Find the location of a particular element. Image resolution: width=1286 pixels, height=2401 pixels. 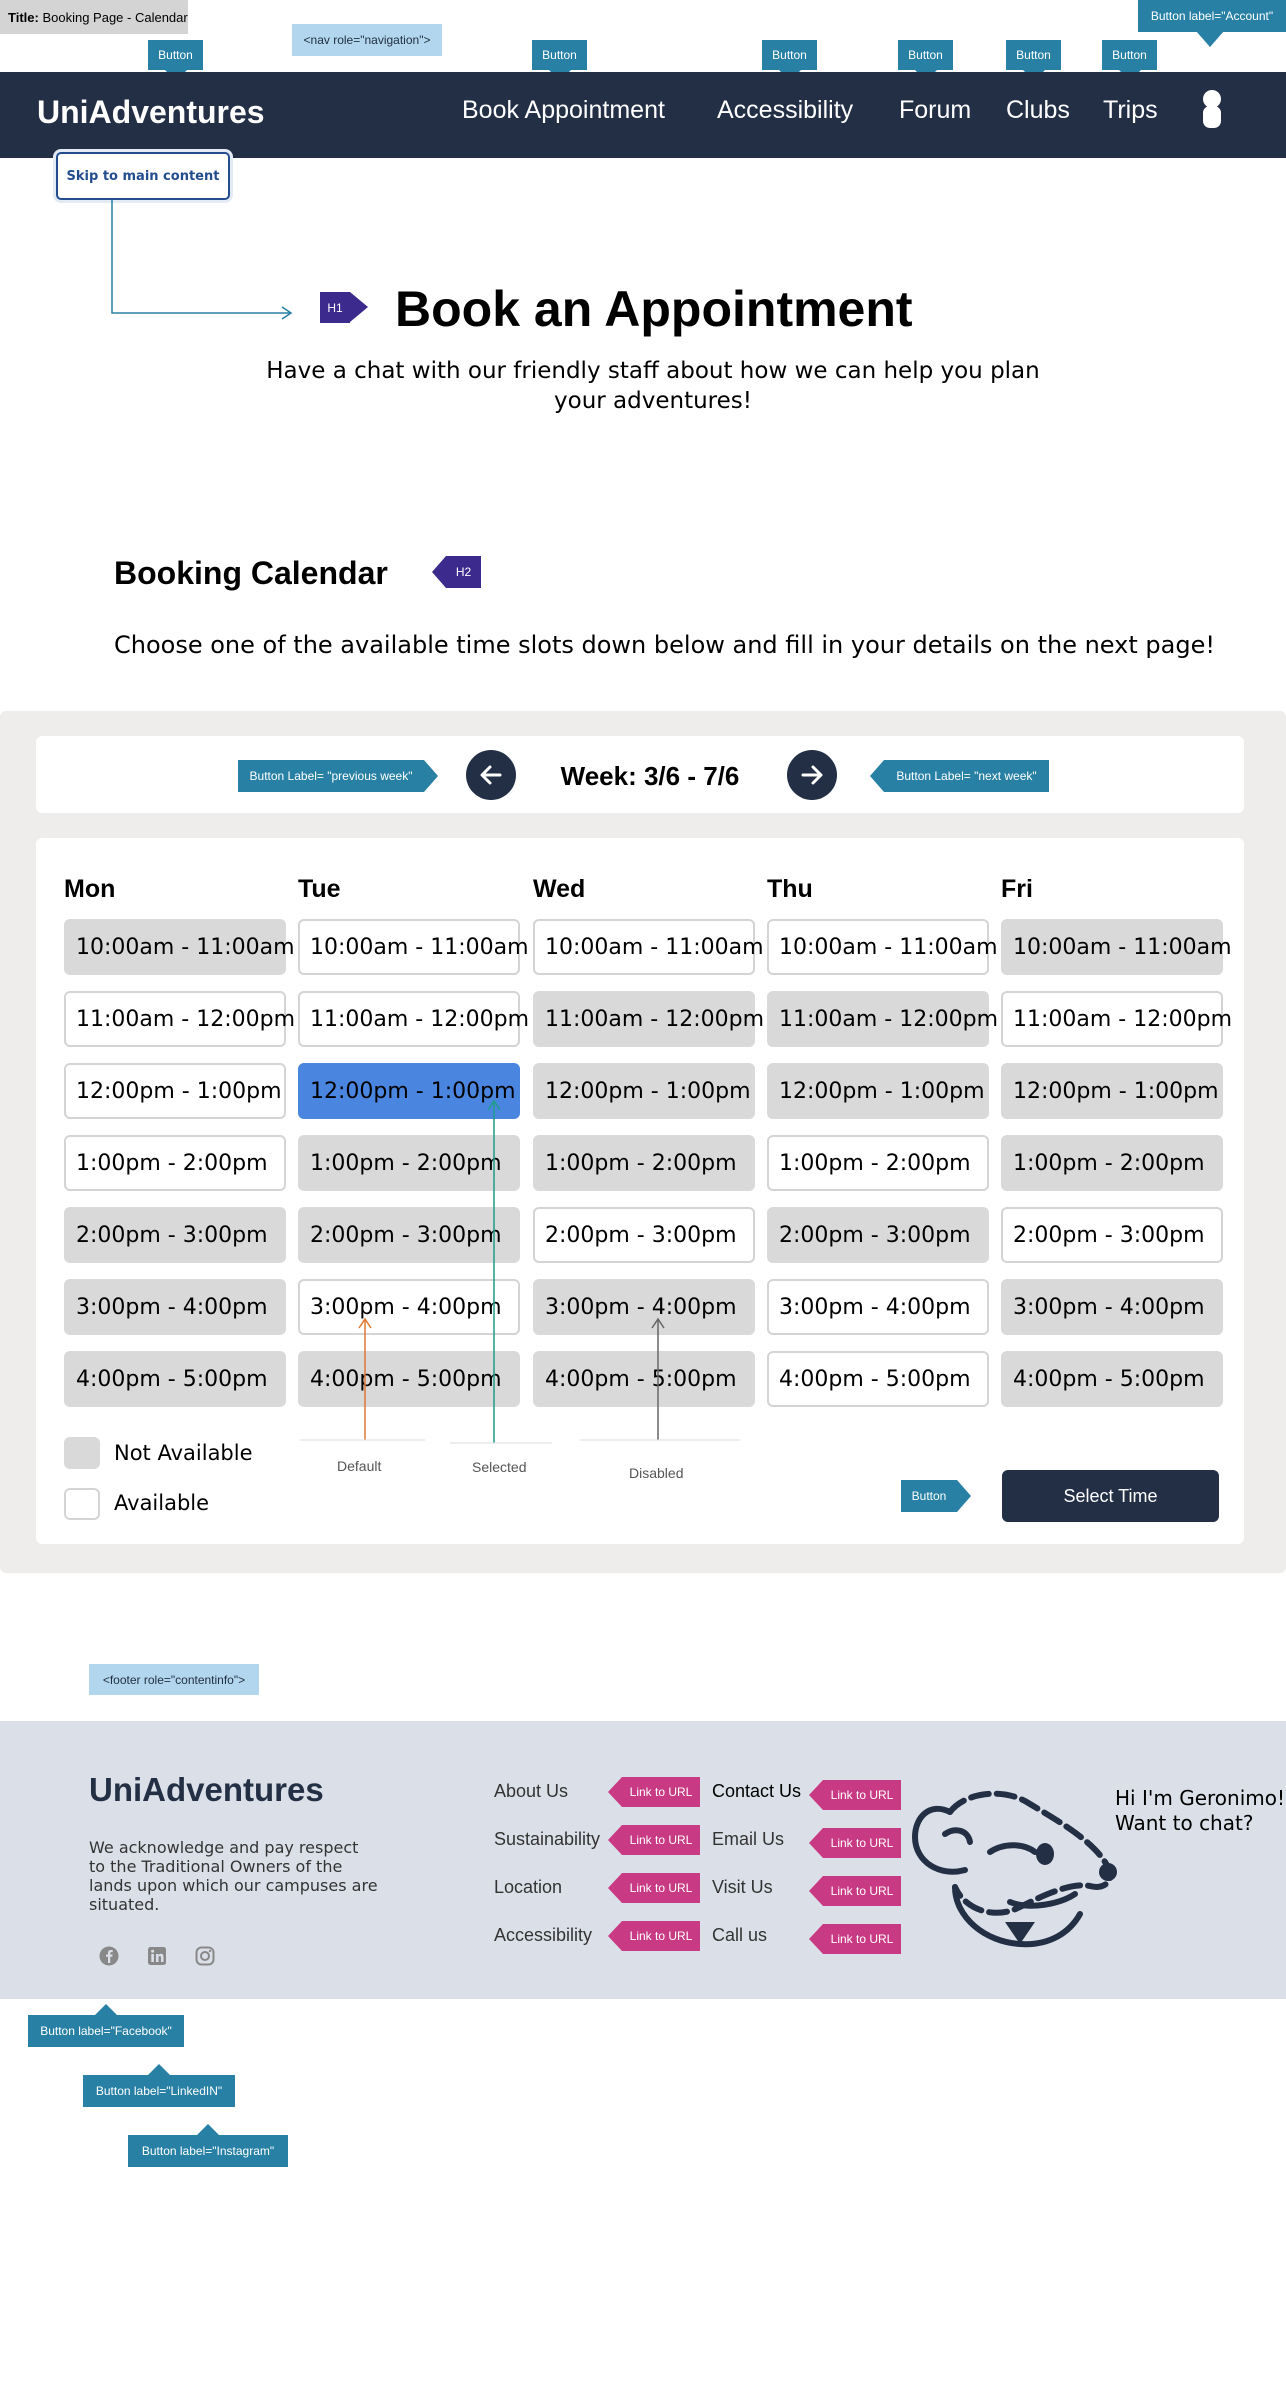

previous-week-annotation: Button Label= "previous week" is located at coordinates (338, 776).